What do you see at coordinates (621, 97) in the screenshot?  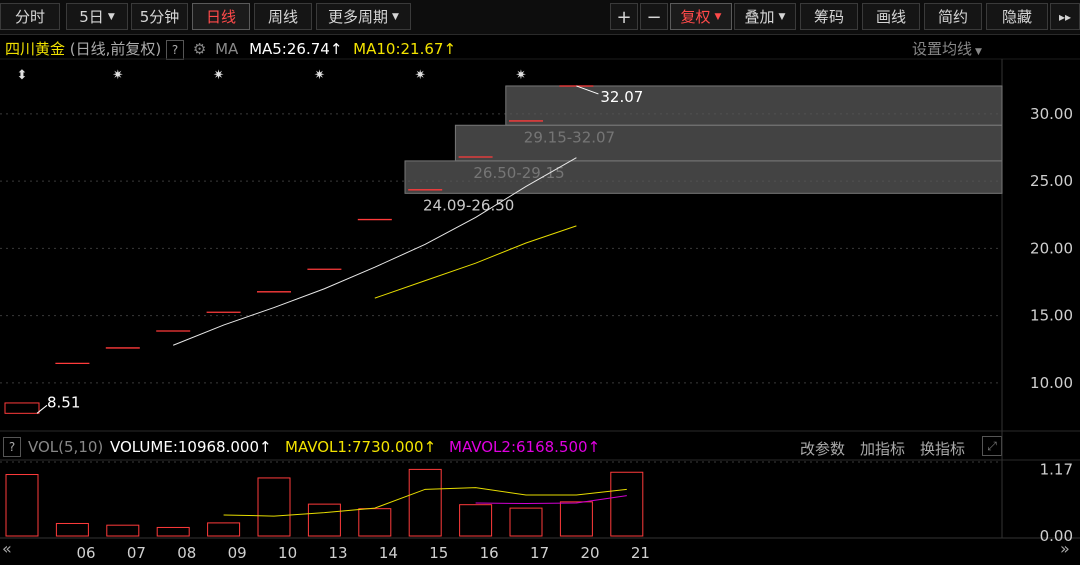 I see `high-label: 32.07` at bounding box center [621, 97].